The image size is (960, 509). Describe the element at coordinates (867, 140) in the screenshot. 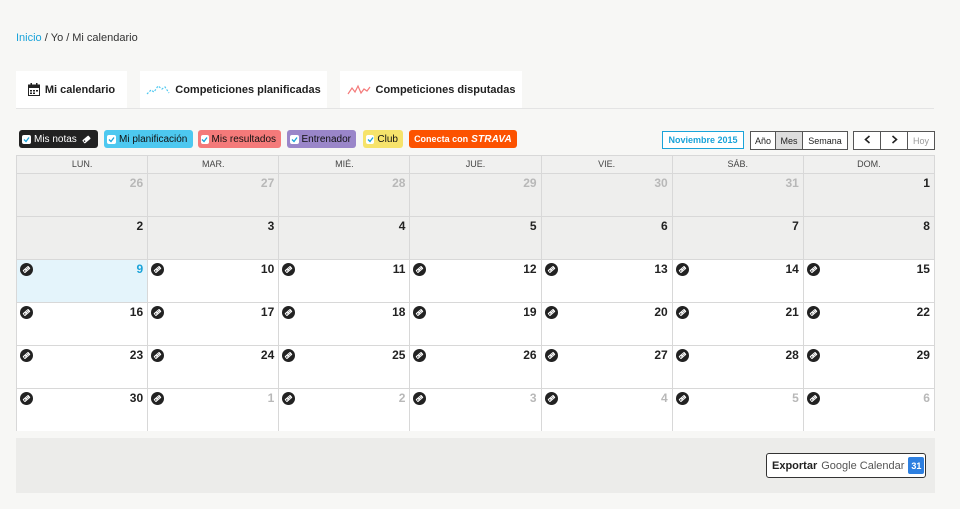

I see `prev-month-button` at that location.